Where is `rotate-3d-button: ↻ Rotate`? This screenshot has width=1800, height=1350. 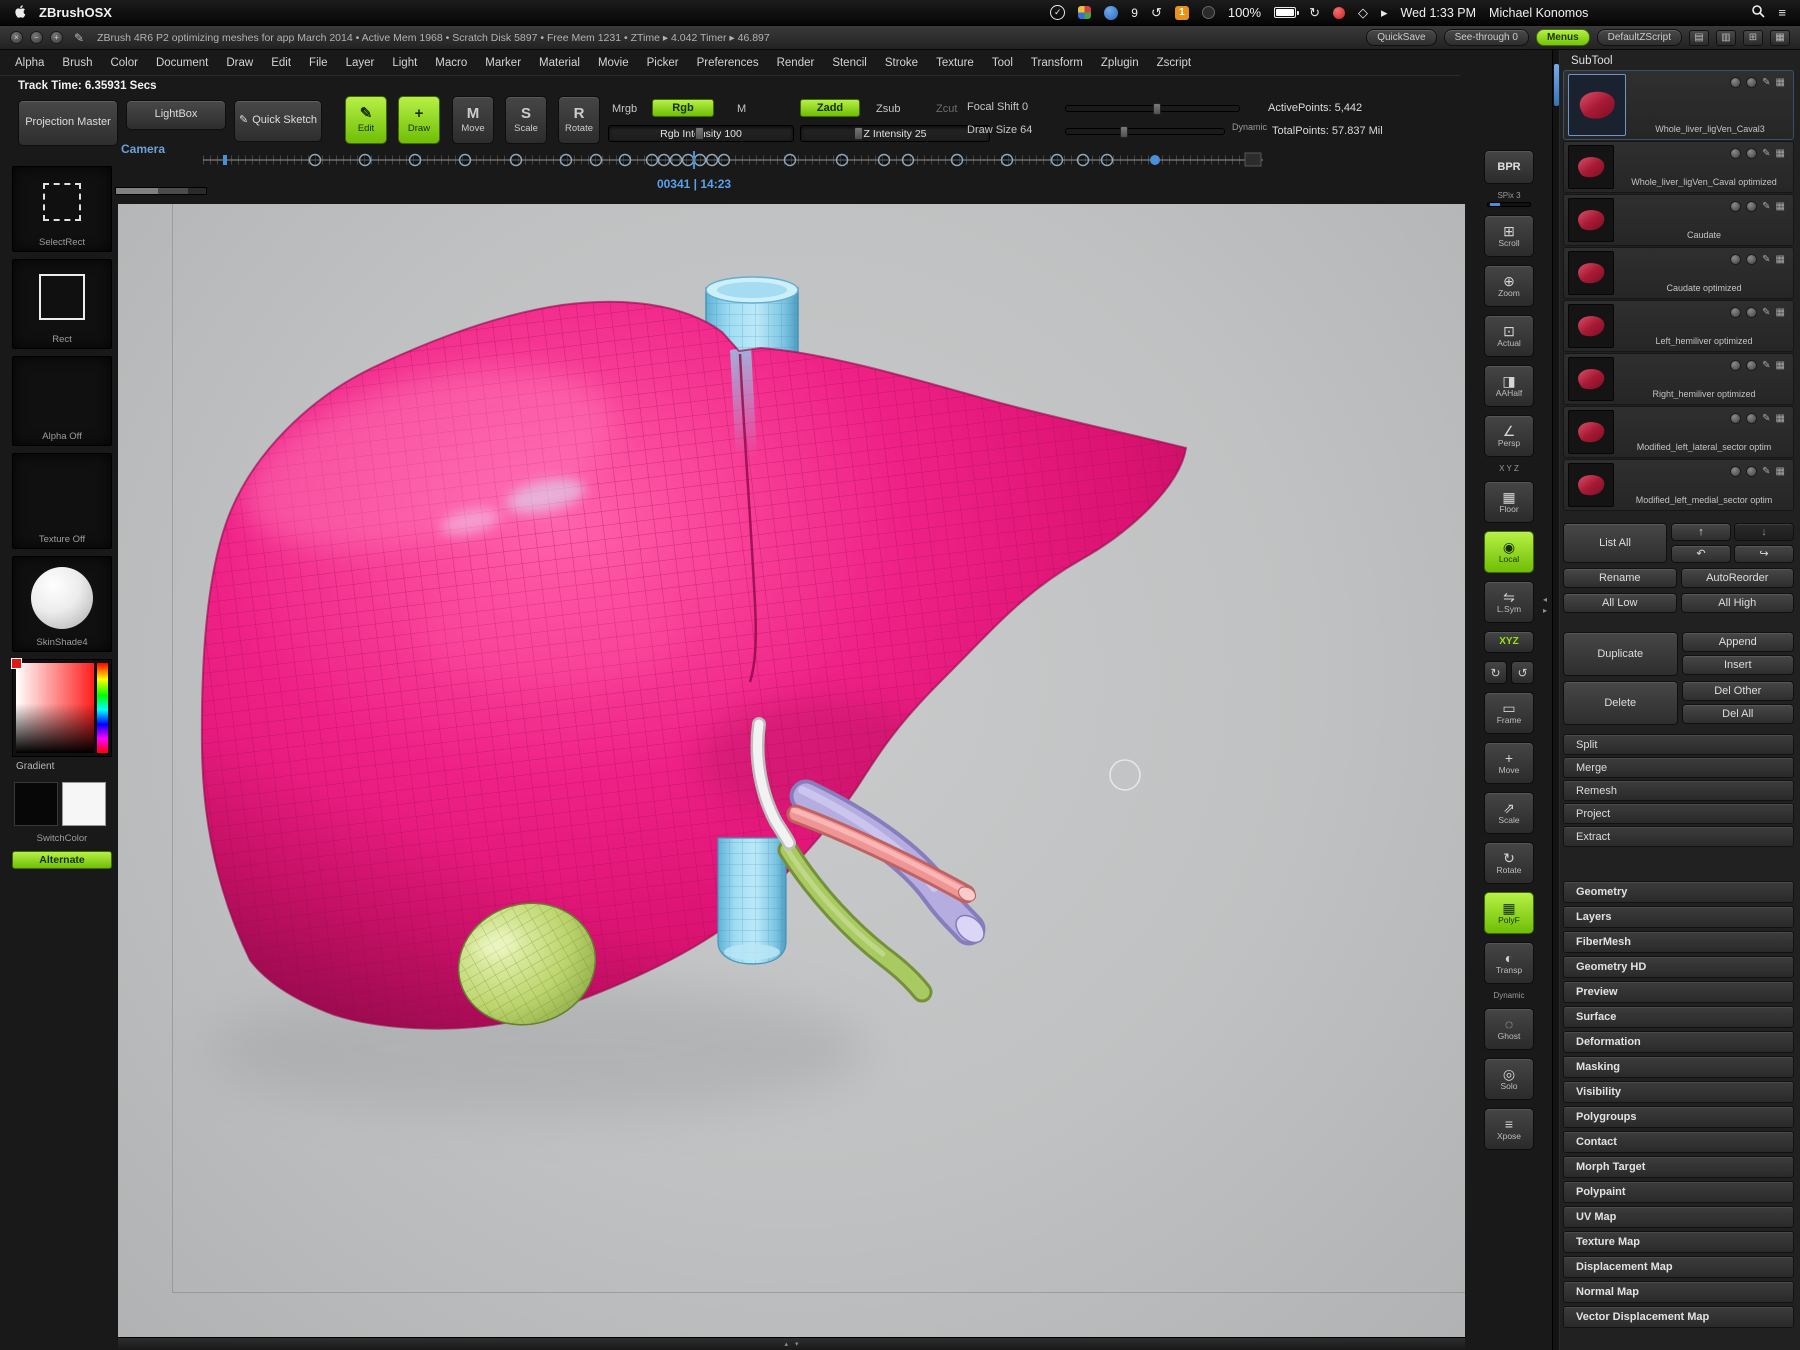 rotate-3d-button: ↻ Rotate is located at coordinates (1509, 863).